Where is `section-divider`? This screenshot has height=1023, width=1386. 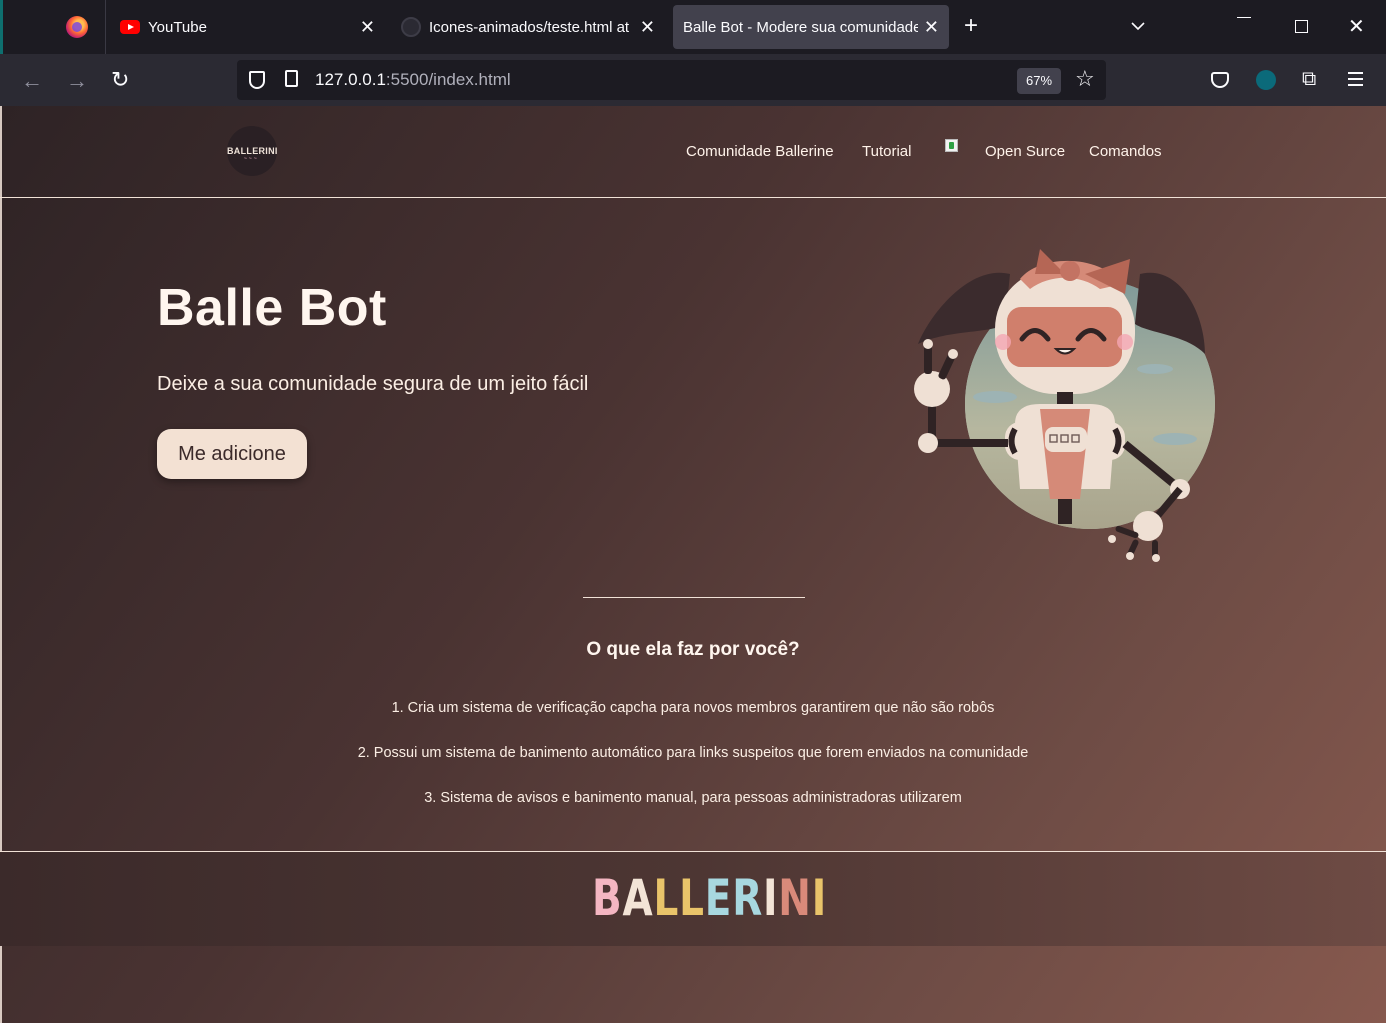
section-divider is located at coordinates (694, 597).